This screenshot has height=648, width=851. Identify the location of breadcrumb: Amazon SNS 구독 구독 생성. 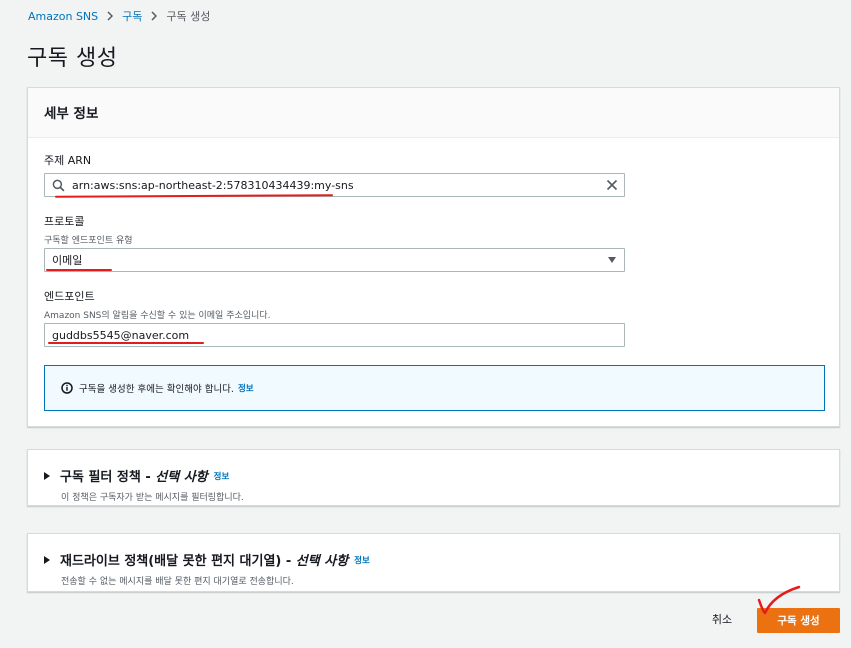
(119, 16).